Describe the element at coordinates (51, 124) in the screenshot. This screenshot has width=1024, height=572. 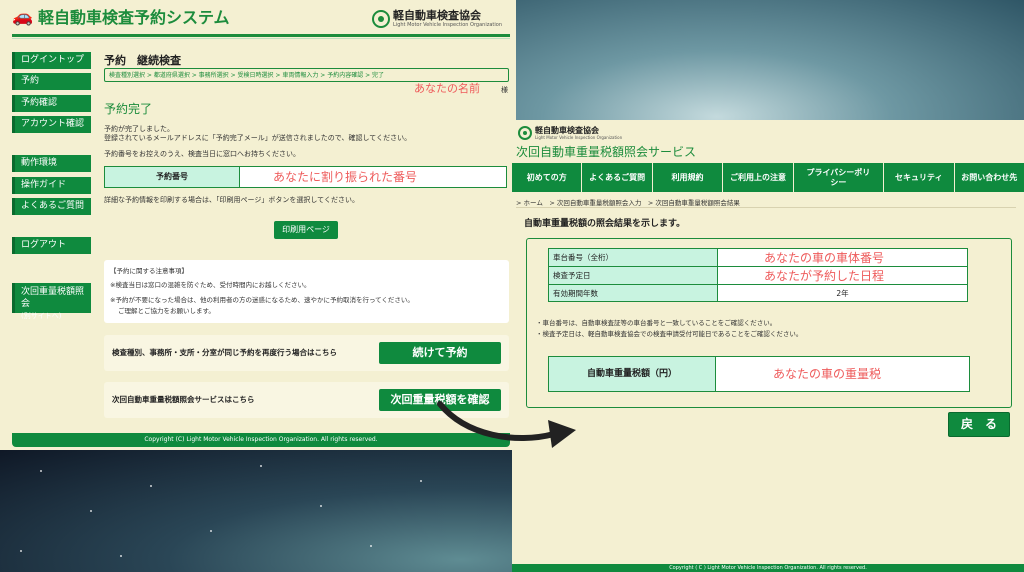
I see `sidebar-item-account-check: アカウント確認` at that location.